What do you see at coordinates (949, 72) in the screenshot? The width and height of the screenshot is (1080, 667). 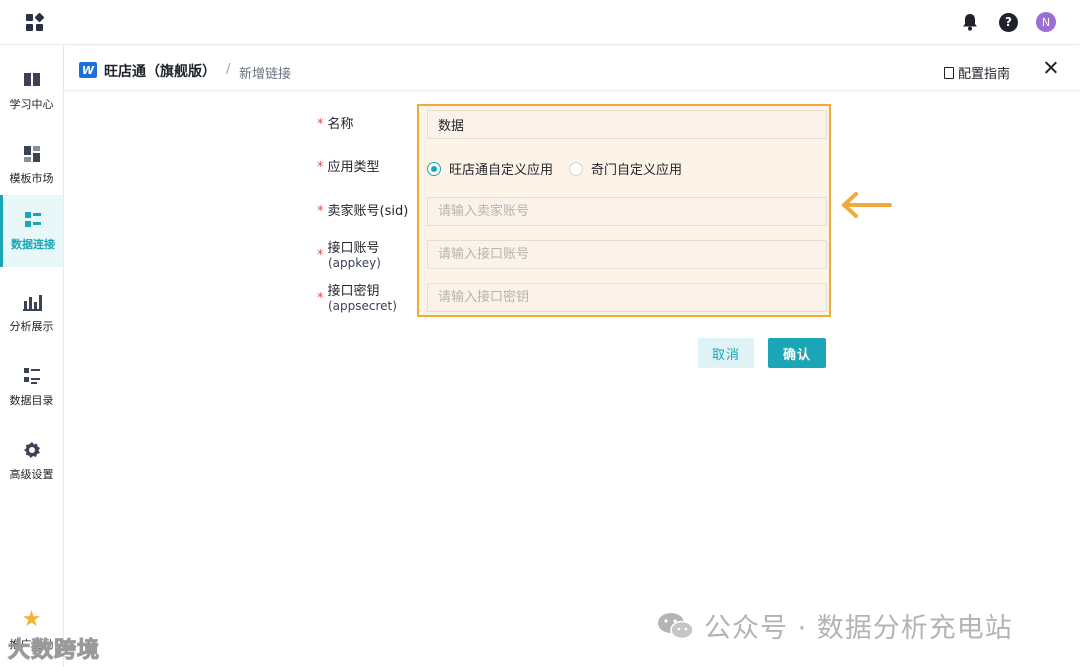 I see `document-icon` at bounding box center [949, 72].